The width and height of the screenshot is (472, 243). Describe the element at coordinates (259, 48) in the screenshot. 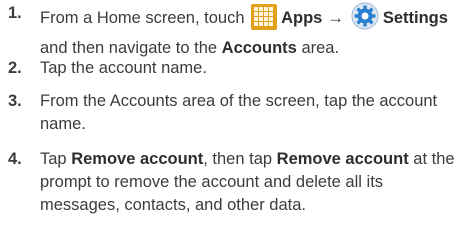

I see `accounts-label: Accounts` at that location.